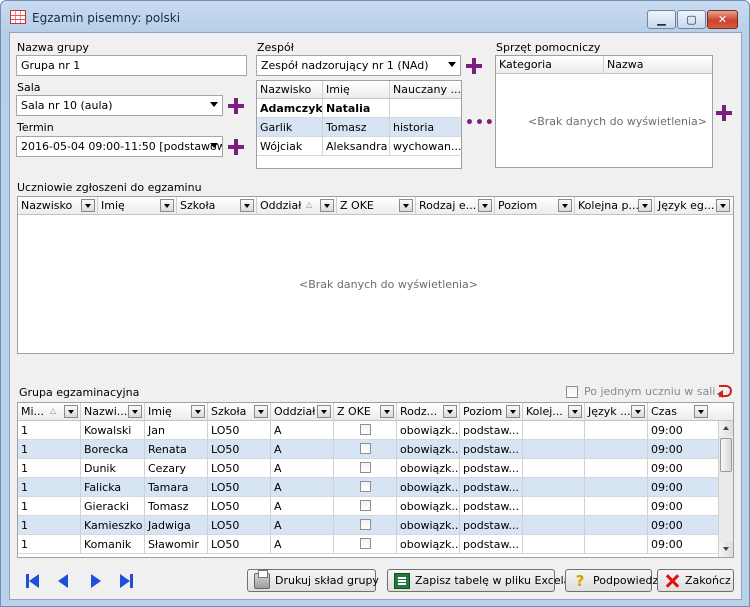  What do you see at coordinates (722, 19) in the screenshot?
I see `close-window-button: ✕` at bounding box center [722, 19].